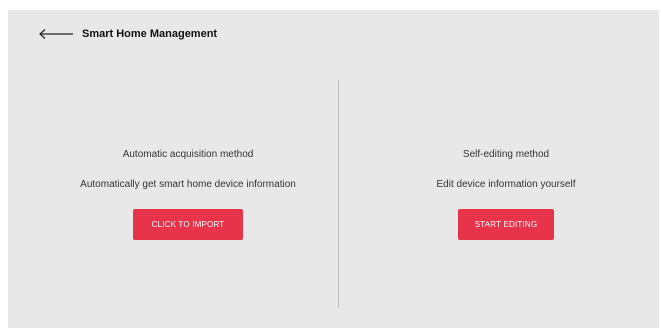  I want to click on self-editing-method-description: Edit device information yourself, so click(506, 184).